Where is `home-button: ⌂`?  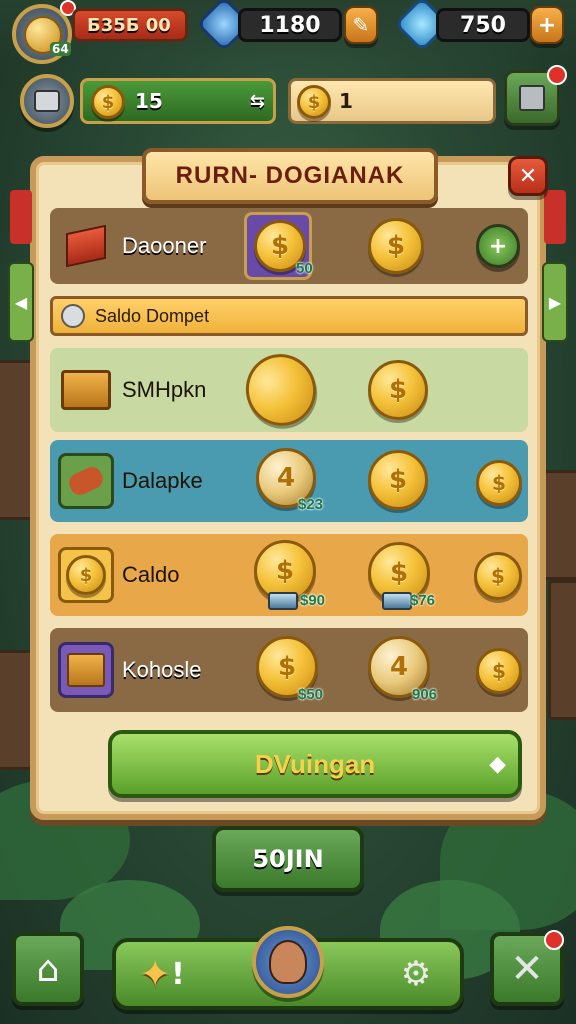 home-button: ⌂ is located at coordinates (48, 969).